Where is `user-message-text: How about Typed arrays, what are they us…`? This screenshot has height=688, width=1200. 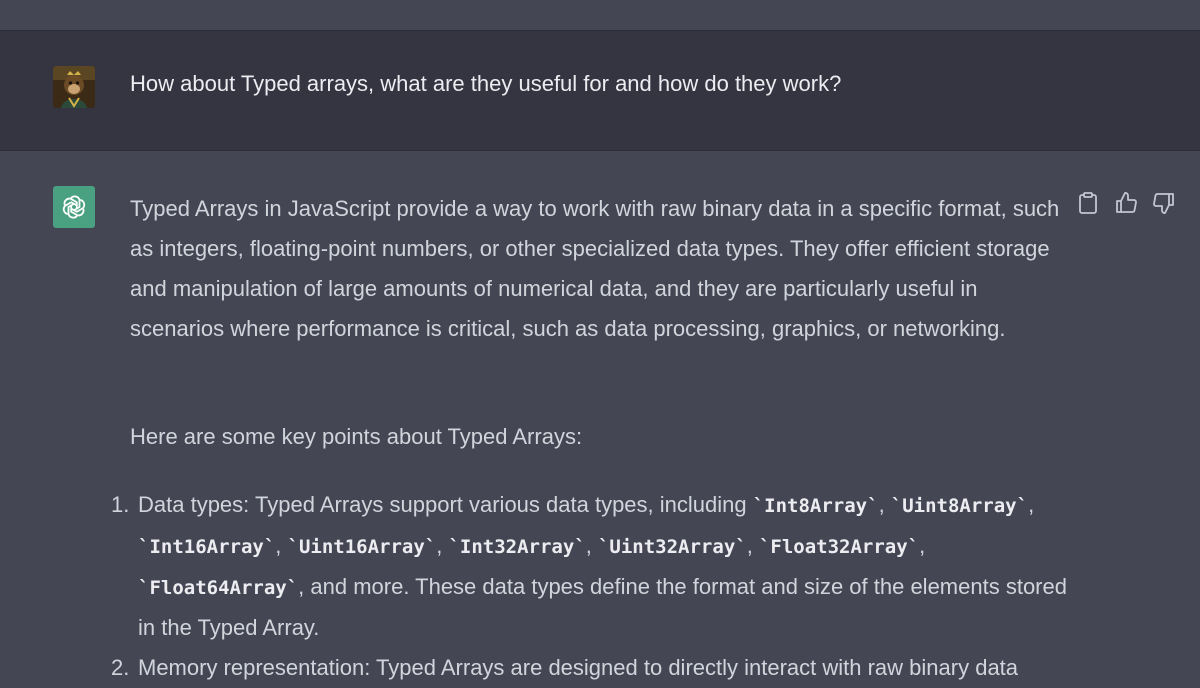 user-message-text: How about Typed arrays, what are they us… is located at coordinates (486, 83).